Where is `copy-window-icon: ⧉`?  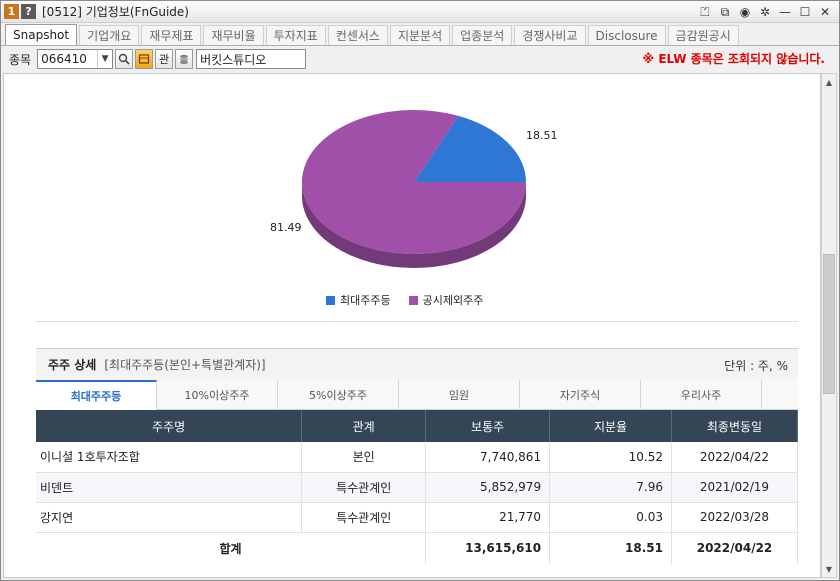
copy-window-icon: ⧉ is located at coordinates (725, 12).